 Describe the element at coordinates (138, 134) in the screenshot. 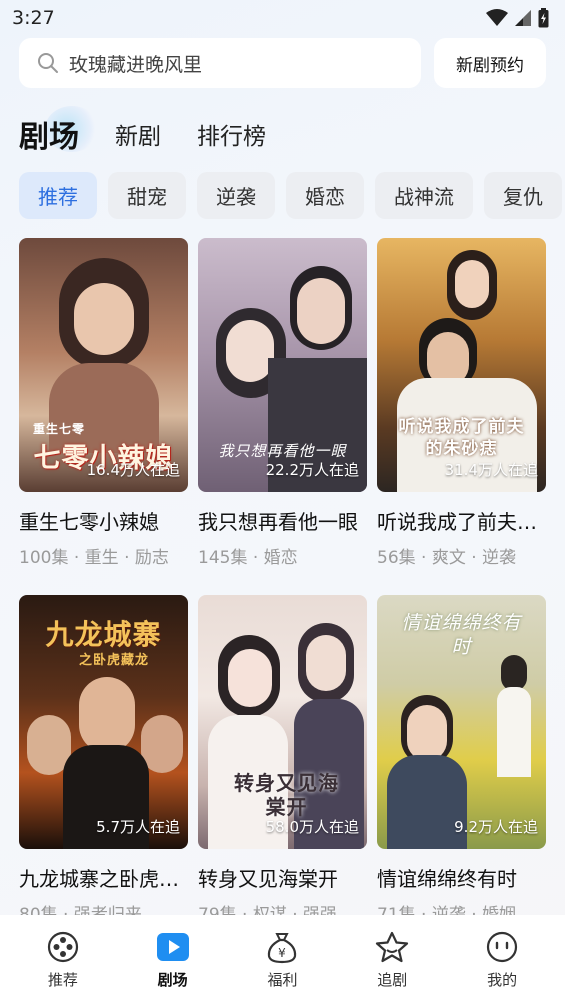

I see `tab-new-drama: 新剧` at that location.